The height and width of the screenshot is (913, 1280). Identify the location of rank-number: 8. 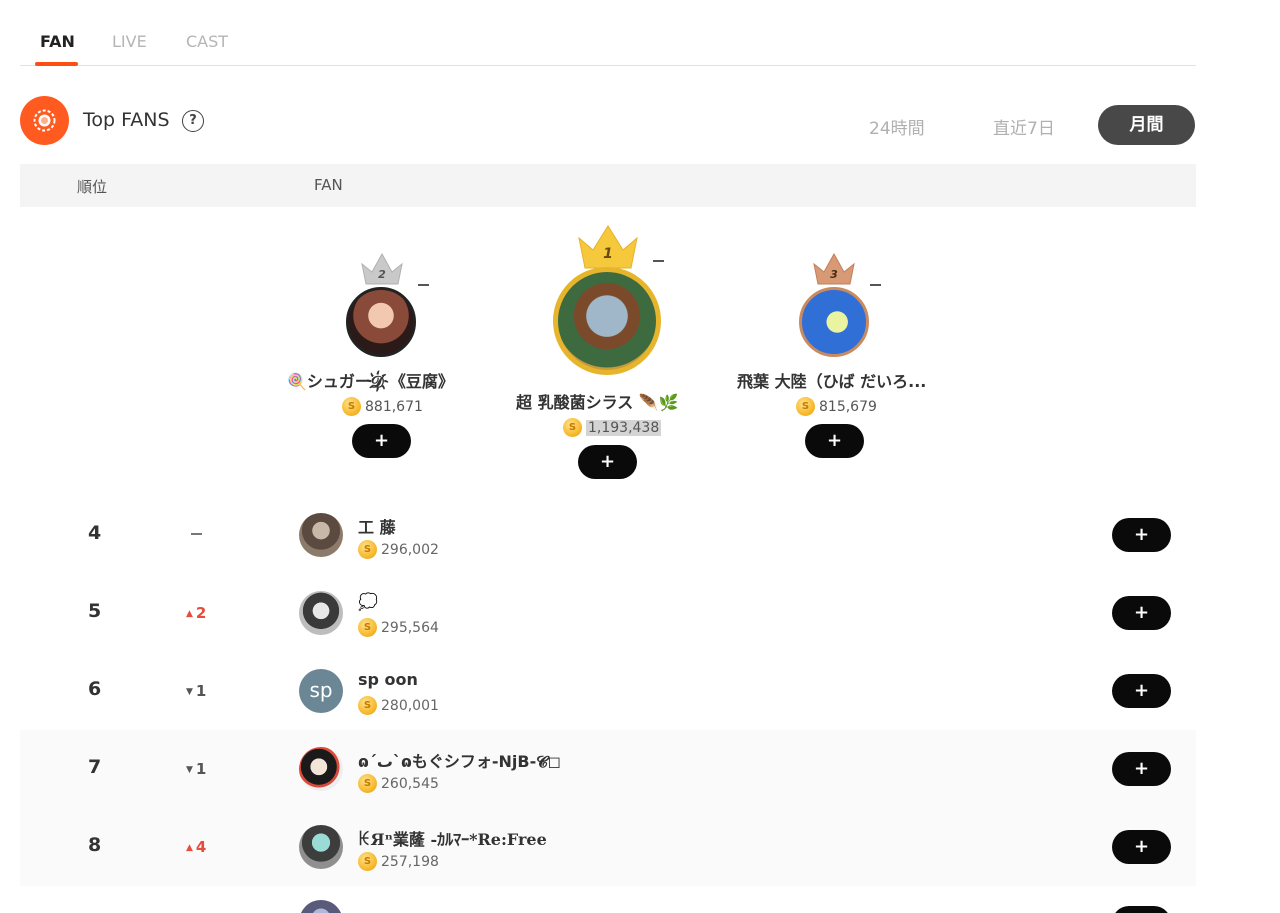
(95, 845).